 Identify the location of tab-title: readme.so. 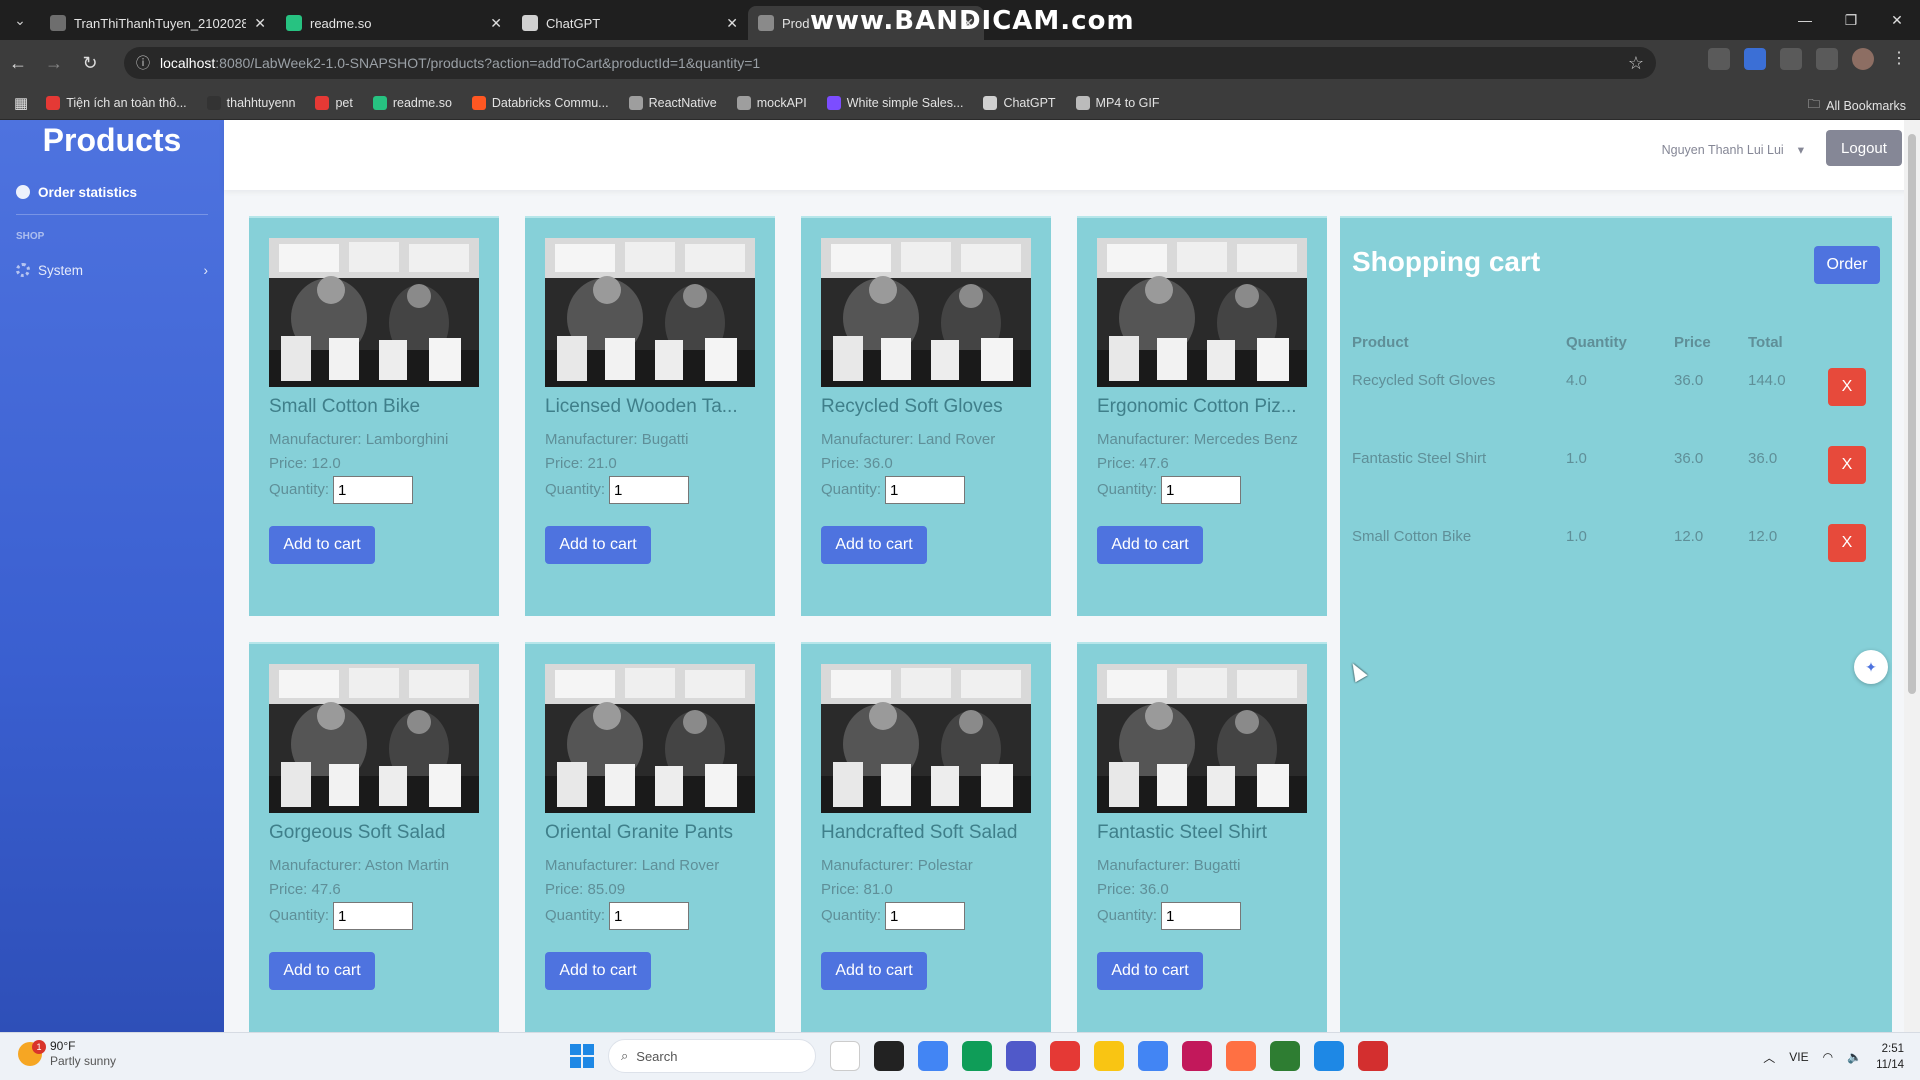
(341, 23).